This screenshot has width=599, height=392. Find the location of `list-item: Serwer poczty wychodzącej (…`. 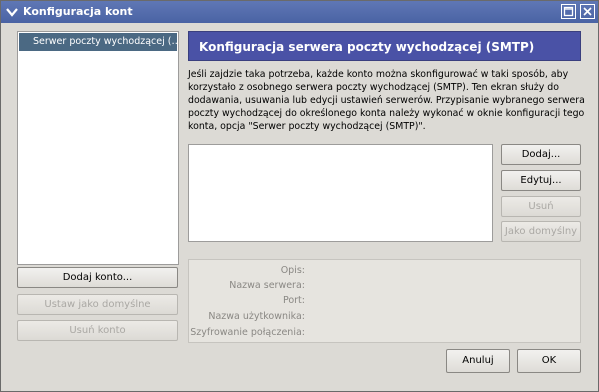

list-item: Serwer poczty wychodzącej (… is located at coordinates (98, 42).